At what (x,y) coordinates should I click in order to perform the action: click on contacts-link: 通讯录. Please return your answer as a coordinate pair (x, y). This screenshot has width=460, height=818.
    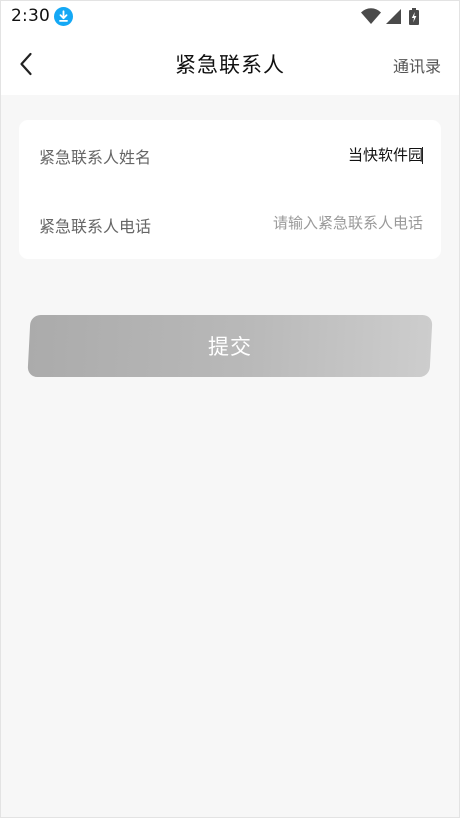
    Looking at the image, I should click on (417, 65).